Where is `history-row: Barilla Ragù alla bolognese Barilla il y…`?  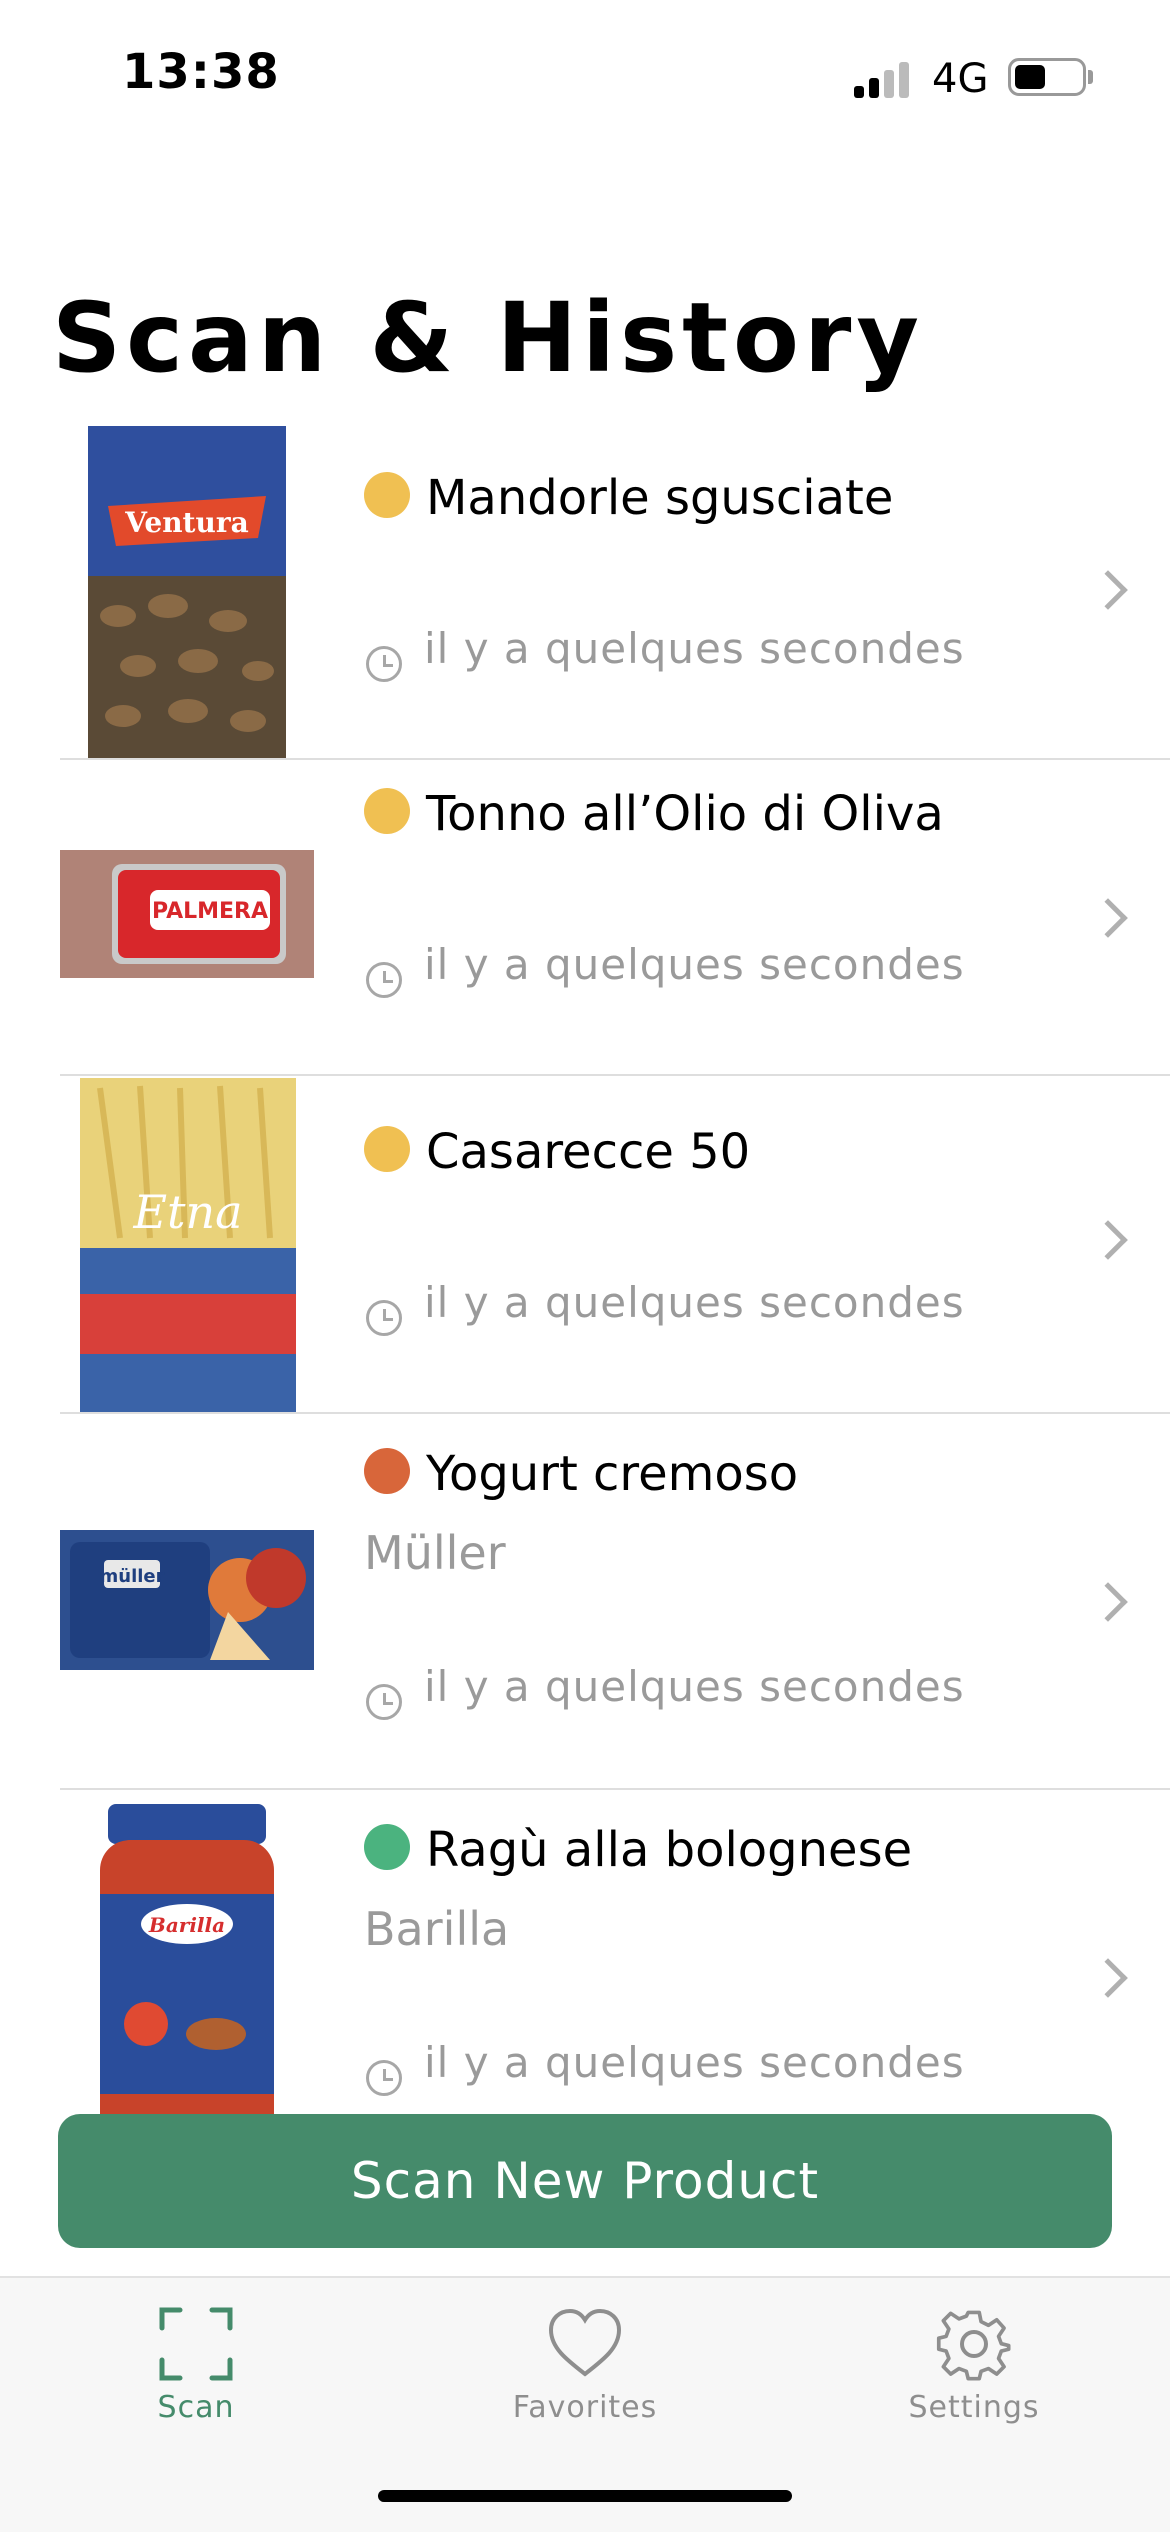
history-row: Barilla Ragù alla bolognese Barilla il y… is located at coordinates (585, 1975).